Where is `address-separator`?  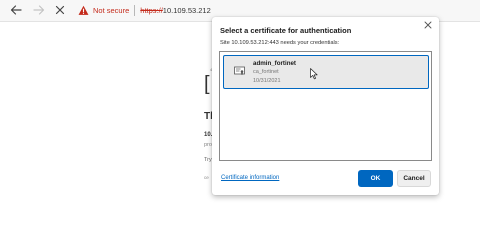 address-separator is located at coordinates (135, 10).